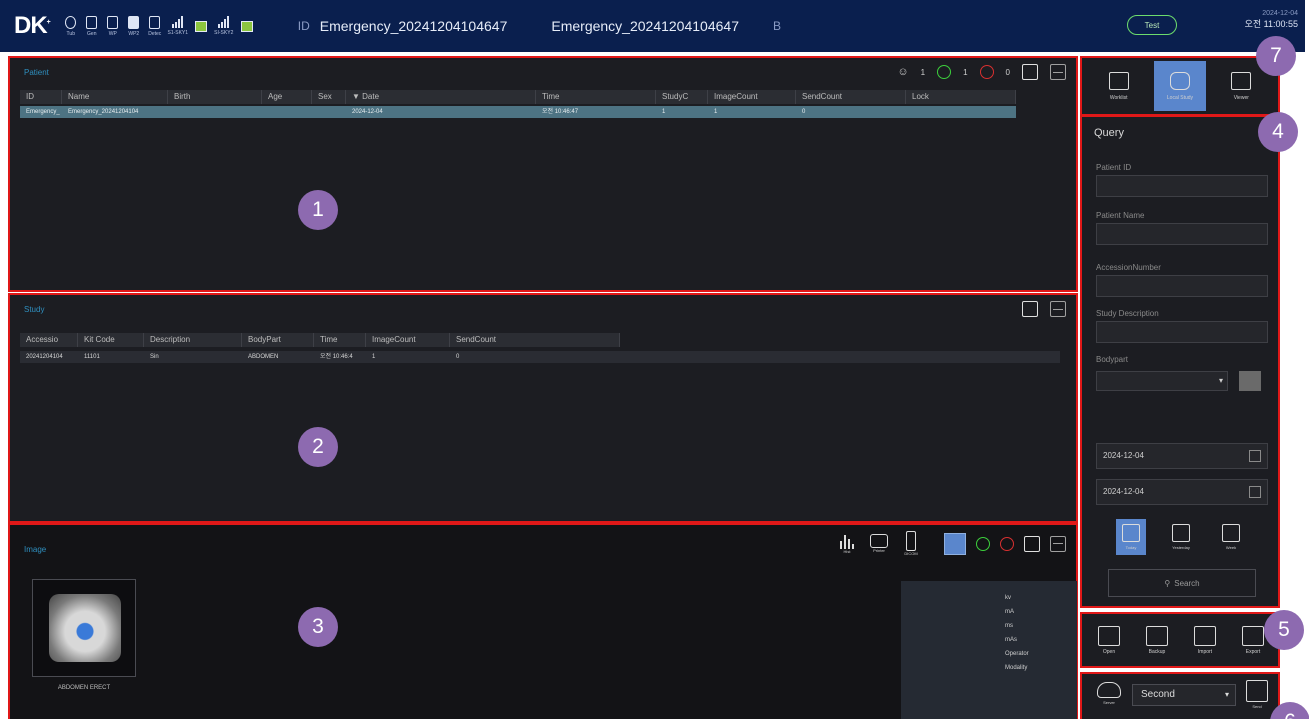  I want to click on callout-badge-2: 2, so click(318, 447).